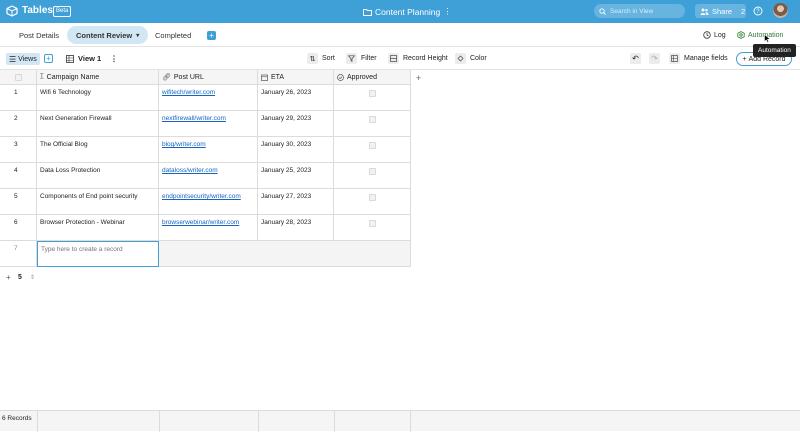 The height and width of the screenshot is (432, 800). Describe the element at coordinates (372, 77) in the screenshot. I see `column-header-approved: Approved` at that location.